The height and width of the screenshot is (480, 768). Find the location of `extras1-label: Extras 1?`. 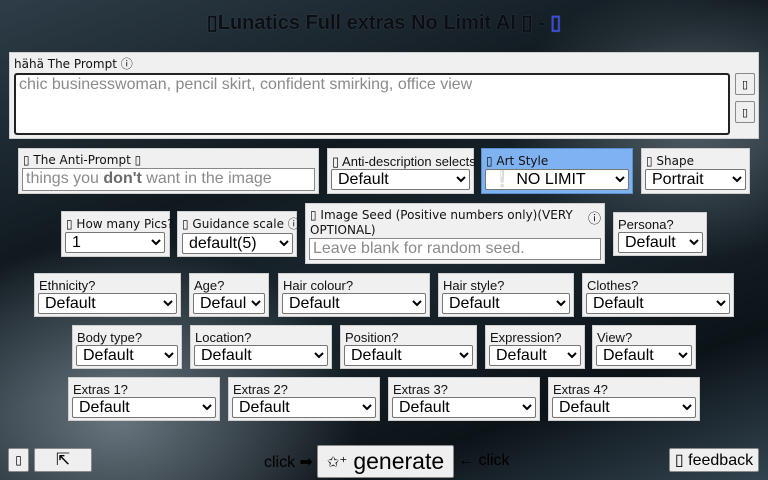

extras1-label: Extras 1? is located at coordinates (100, 389).